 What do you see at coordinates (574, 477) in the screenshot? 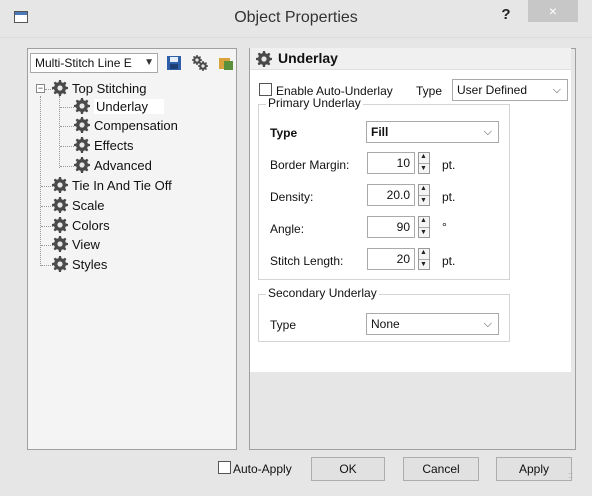
I see `resize-grip-icon: ·· ··` at bounding box center [574, 477].